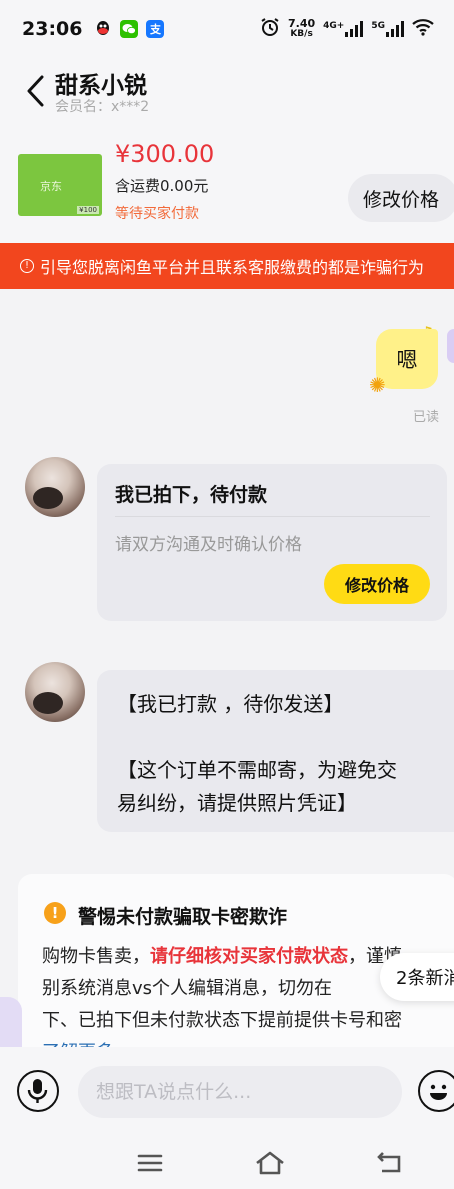 The image size is (454, 1189). Describe the element at coordinates (102, 107) in the screenshot. I see `member-name: 会员名：x***2` at that location.